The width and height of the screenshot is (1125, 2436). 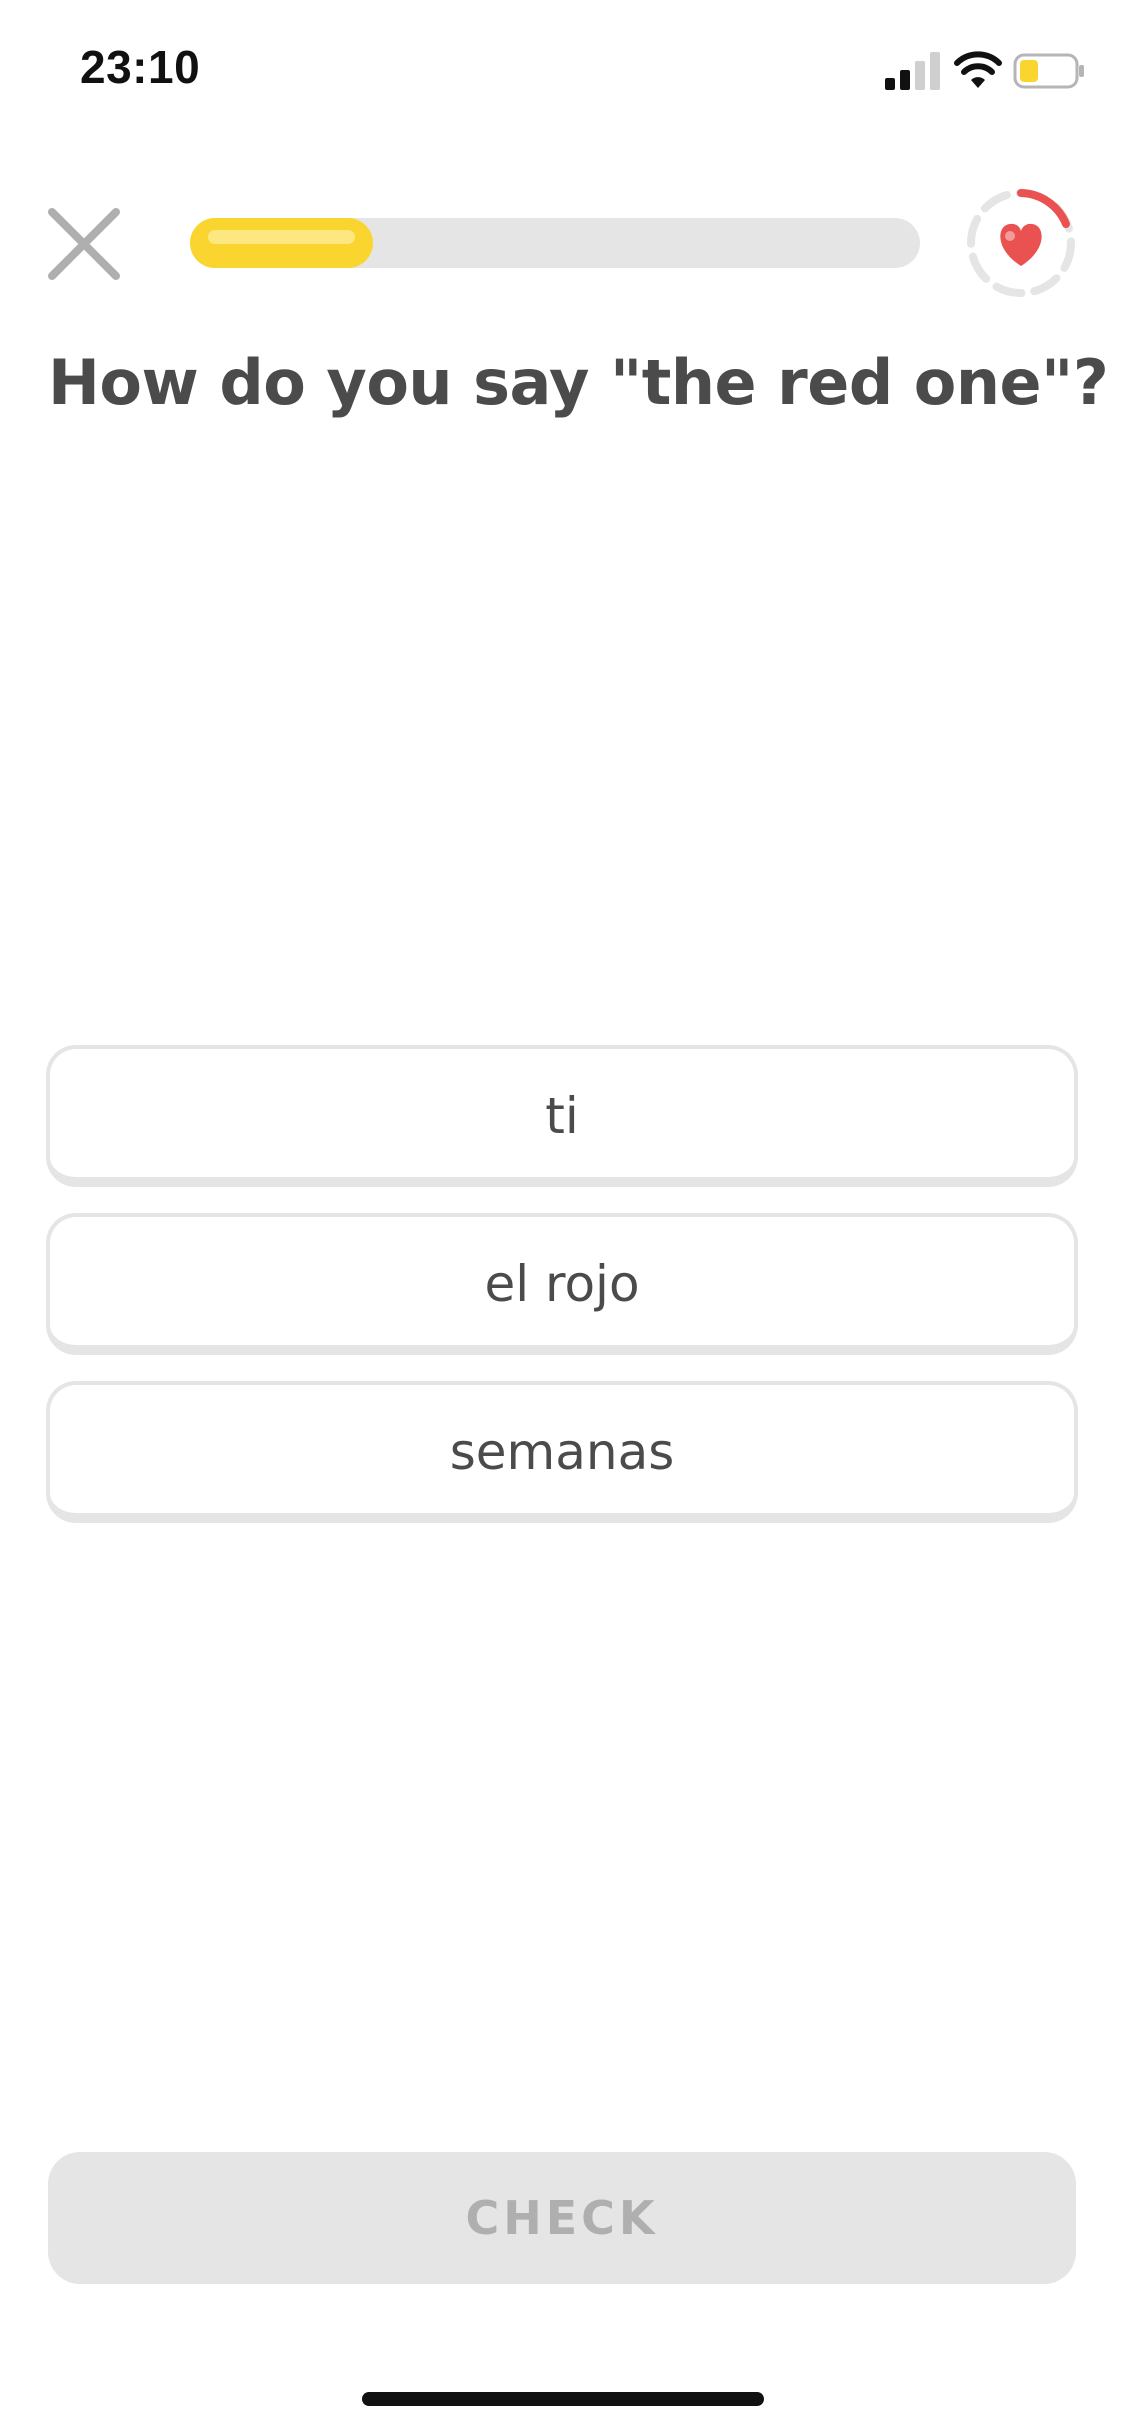 I want to click on lesson-progress-bar, so click(x=555, y=243).